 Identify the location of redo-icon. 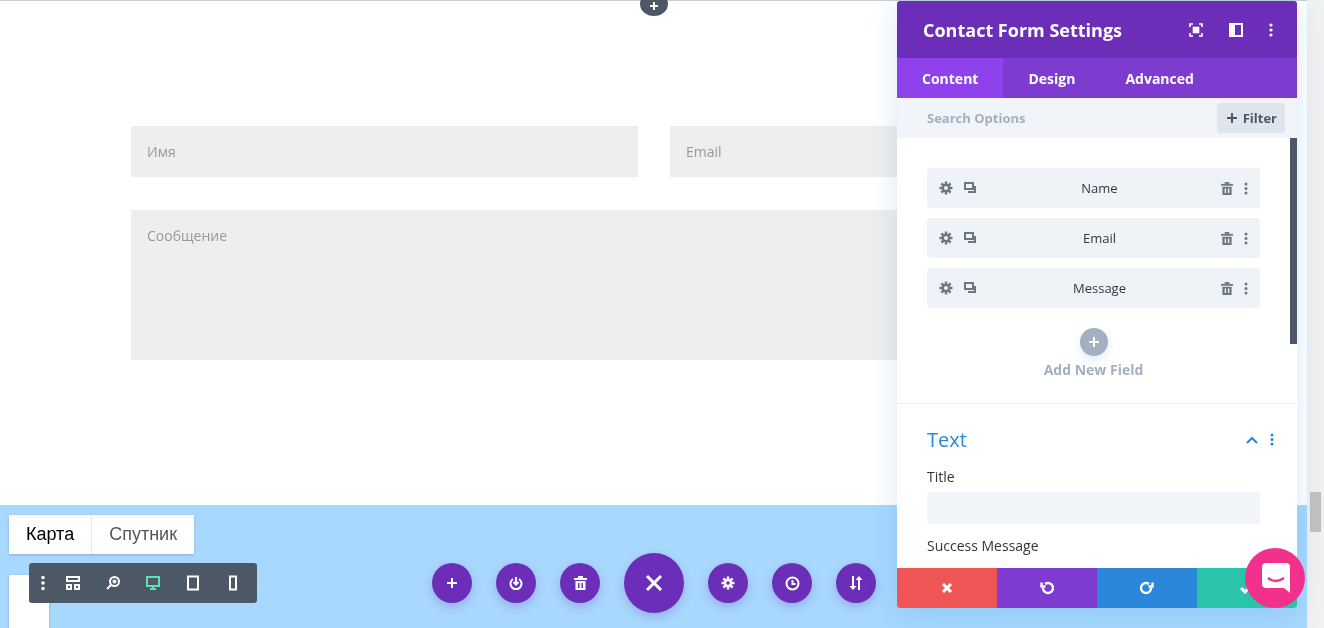
(1147, 588).